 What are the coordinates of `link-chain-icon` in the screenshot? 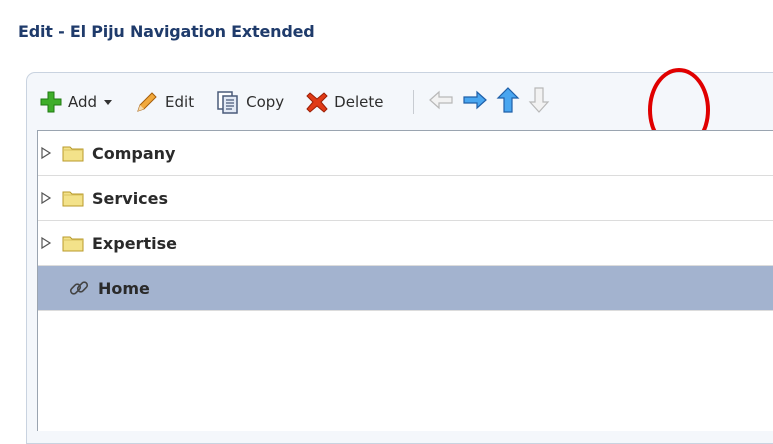 It's located at (79, 288).